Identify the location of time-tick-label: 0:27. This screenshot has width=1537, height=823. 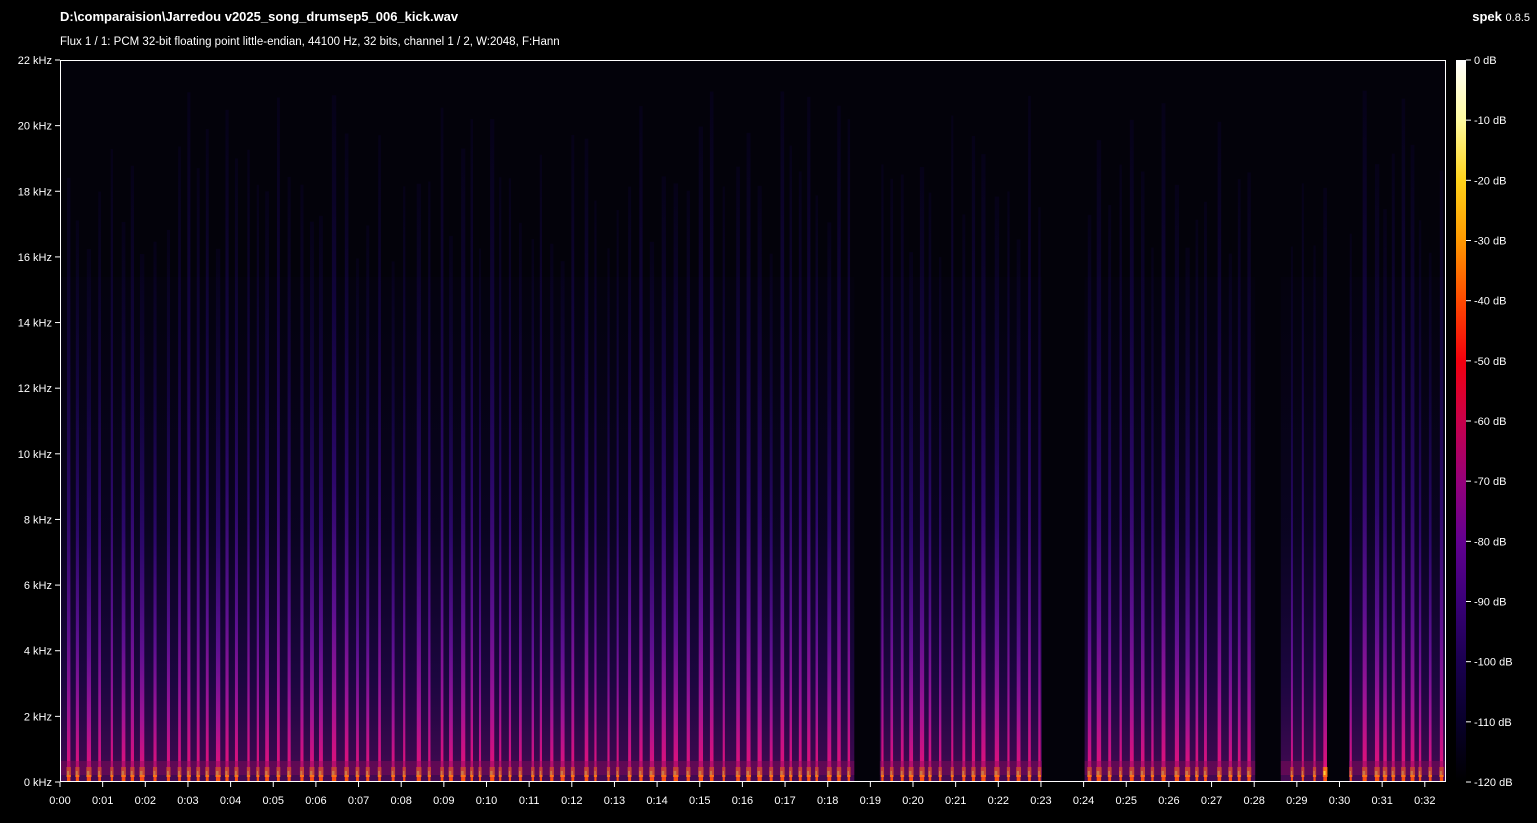
(1211, 801).